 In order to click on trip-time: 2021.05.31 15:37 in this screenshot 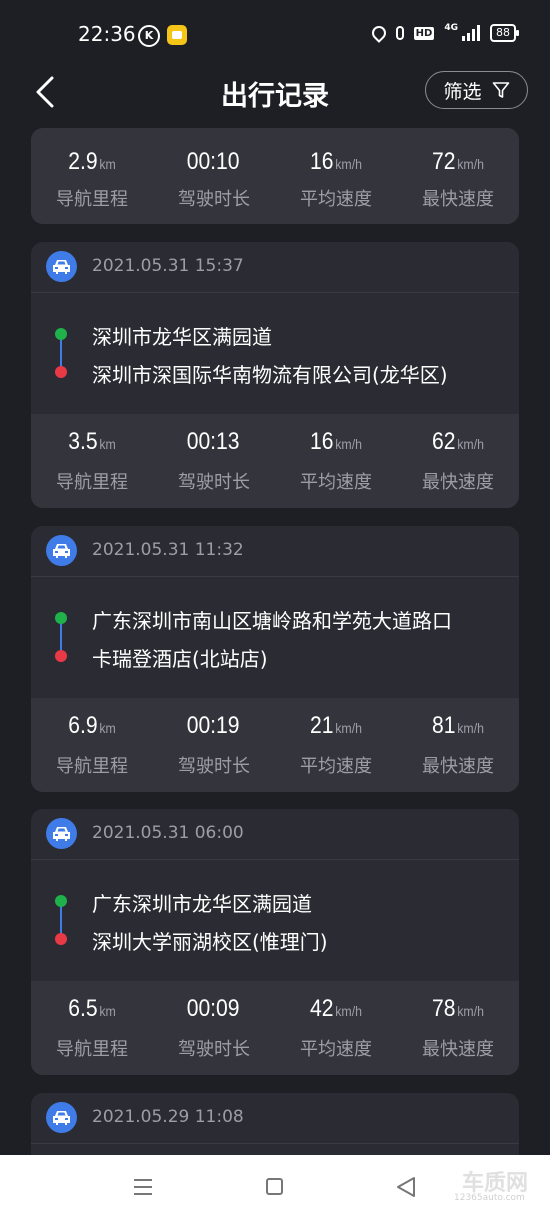, I will do `click(168, 266)`.